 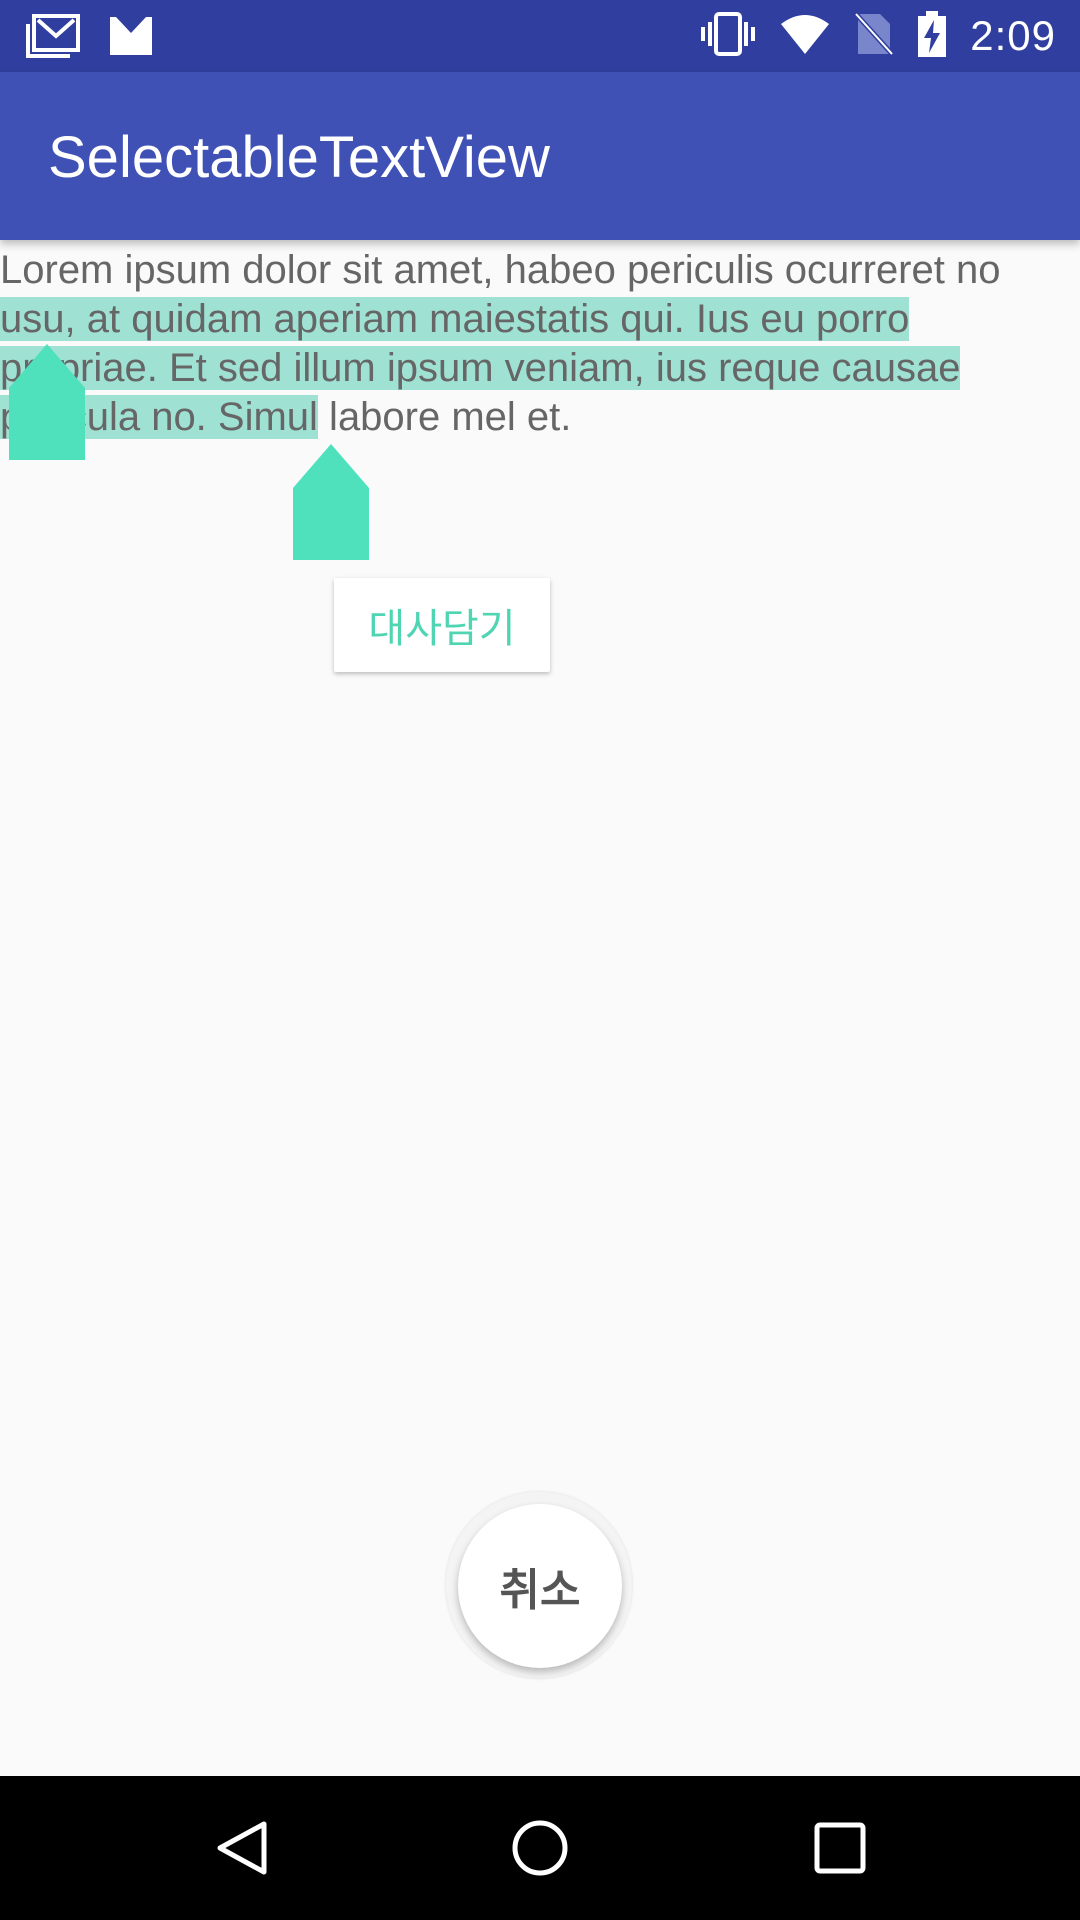 I want to click on add-line-action-button: 대사담기, so click(x=442, y=625).